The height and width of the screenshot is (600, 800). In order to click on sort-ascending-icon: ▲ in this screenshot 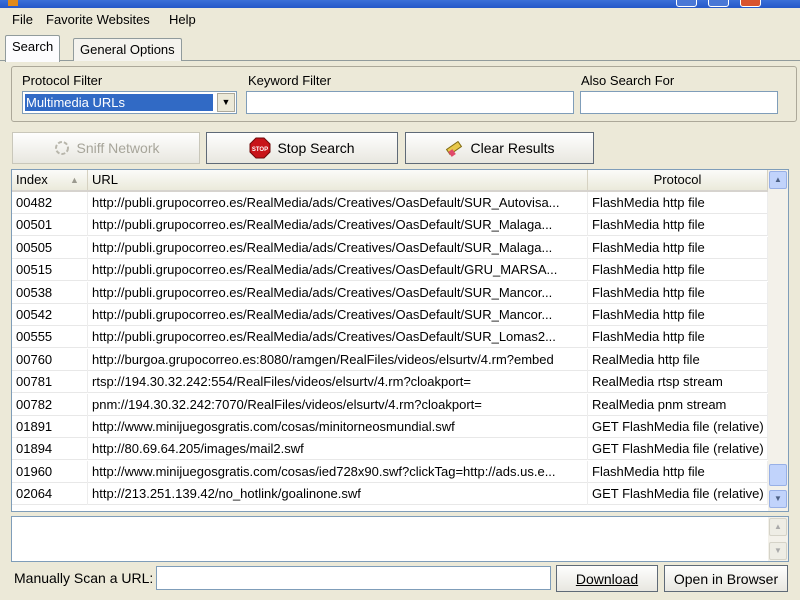, I will do `click(74, 180)`.